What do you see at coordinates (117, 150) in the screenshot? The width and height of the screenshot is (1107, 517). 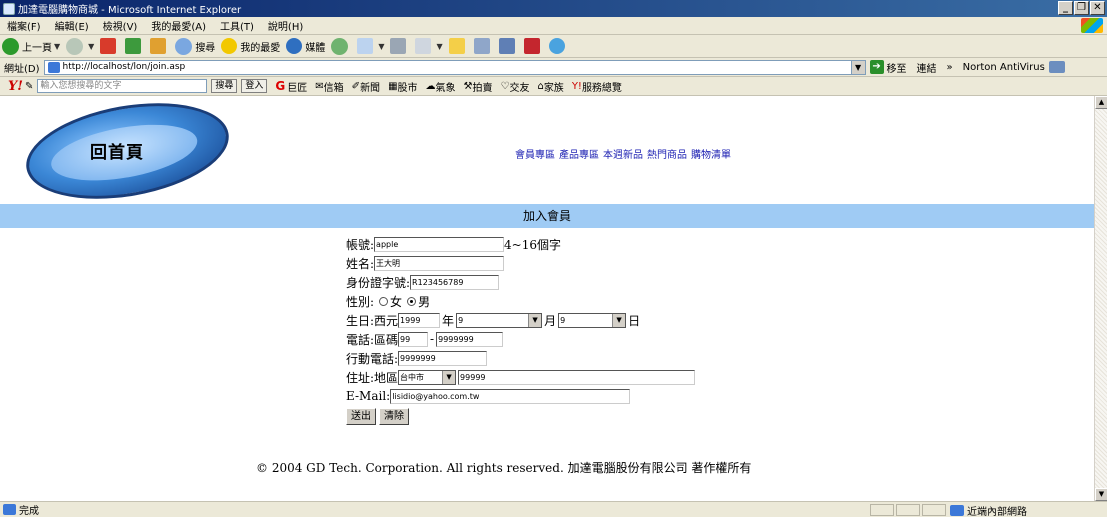 I see `home-logo-text: 回首頁` at bounding box center [117, 150].